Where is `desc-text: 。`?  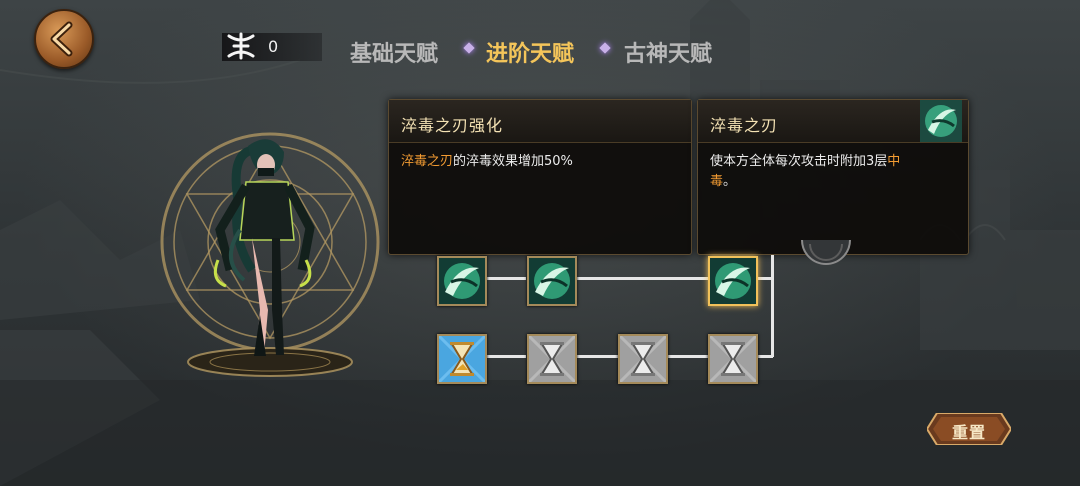
desc-text: 。 is located at coordinates (730, 181).